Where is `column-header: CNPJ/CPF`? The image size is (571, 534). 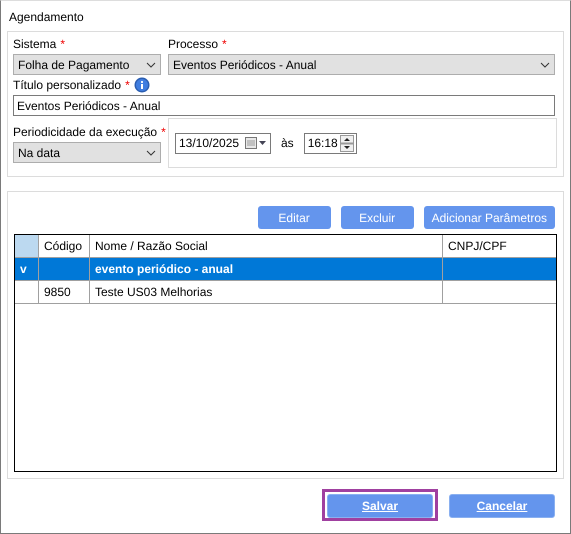 column-header: CNPJ/CPF is located at coordinates (499, 246).